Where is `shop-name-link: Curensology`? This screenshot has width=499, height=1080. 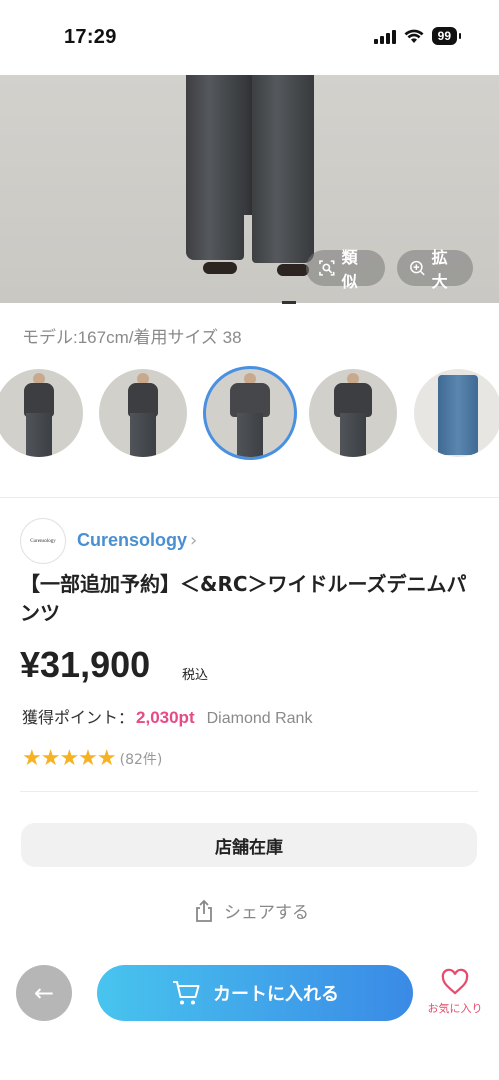 shop-name-link: Curensology is located at coordinates (132, 540).